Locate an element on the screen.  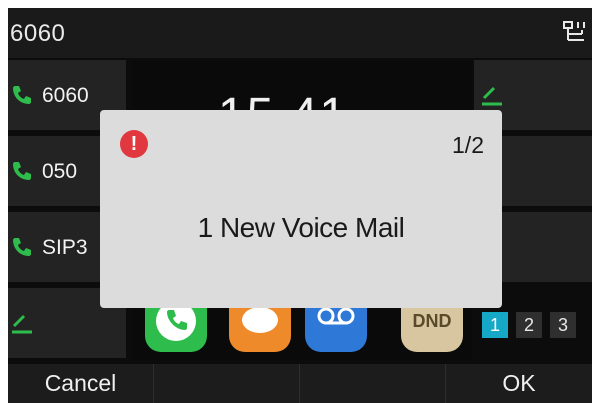
alert-icon: ! is located at coordinates (134, 144).